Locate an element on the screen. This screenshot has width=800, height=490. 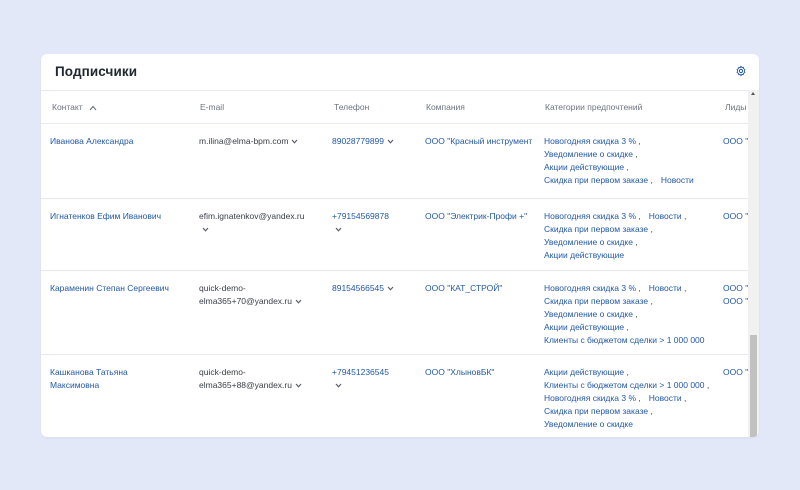
company-name: ООО "Красный инструмент is located at coordinates (478, 141).